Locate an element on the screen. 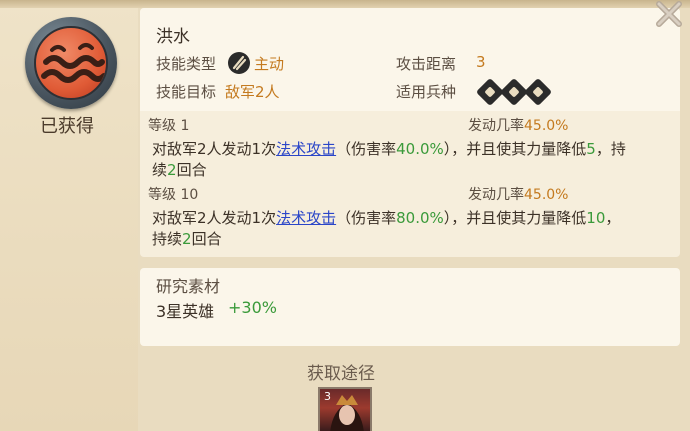  research-material-card: 研究素材 3星英雄 +30% is located at coordinates (410, 307).